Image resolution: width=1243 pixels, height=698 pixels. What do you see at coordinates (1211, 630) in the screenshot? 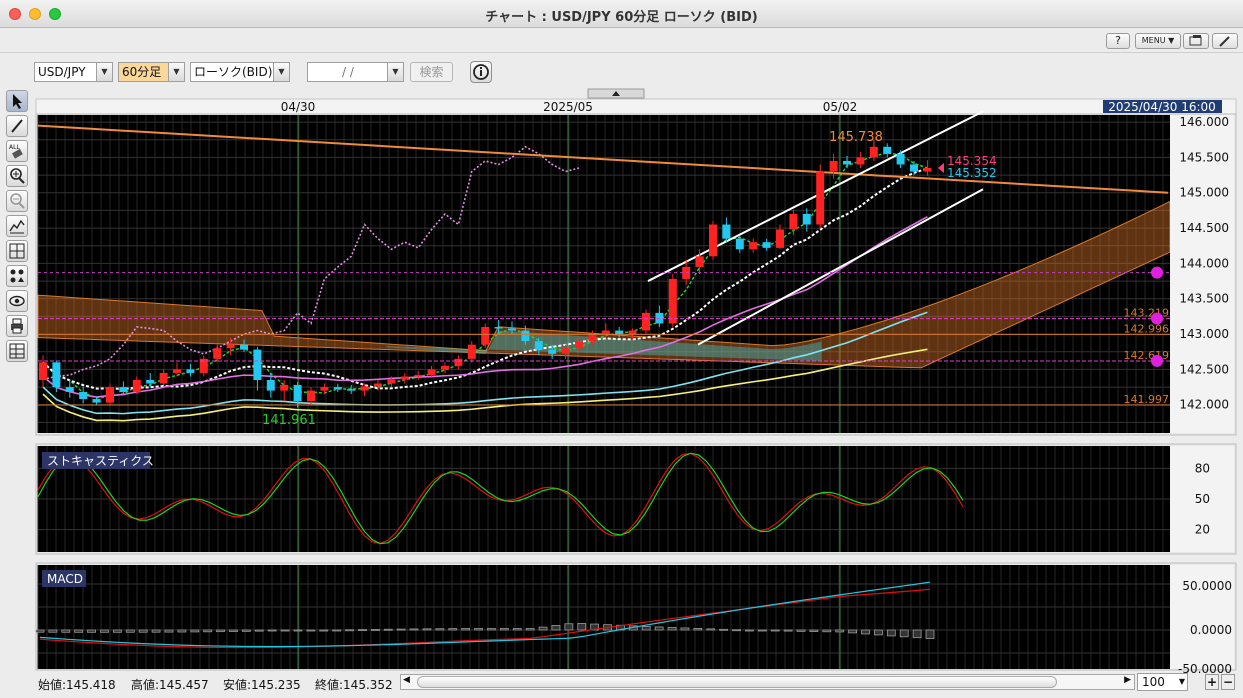
I see `macd-axis-tick: 0.0000` at bounding box center [1211, 630].